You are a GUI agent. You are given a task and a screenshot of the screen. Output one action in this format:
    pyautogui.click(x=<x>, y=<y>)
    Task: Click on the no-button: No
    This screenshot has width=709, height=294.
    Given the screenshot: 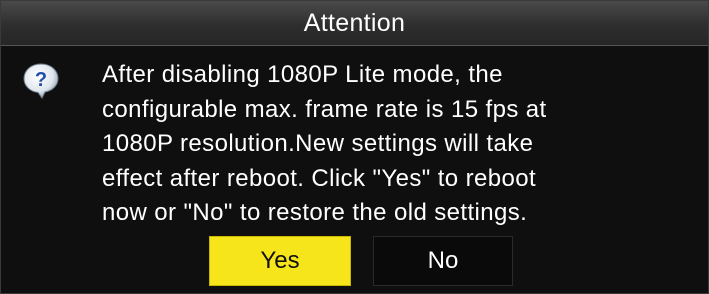 What is the action you would take?
    pyautogui.click(x=443, y=261)
    